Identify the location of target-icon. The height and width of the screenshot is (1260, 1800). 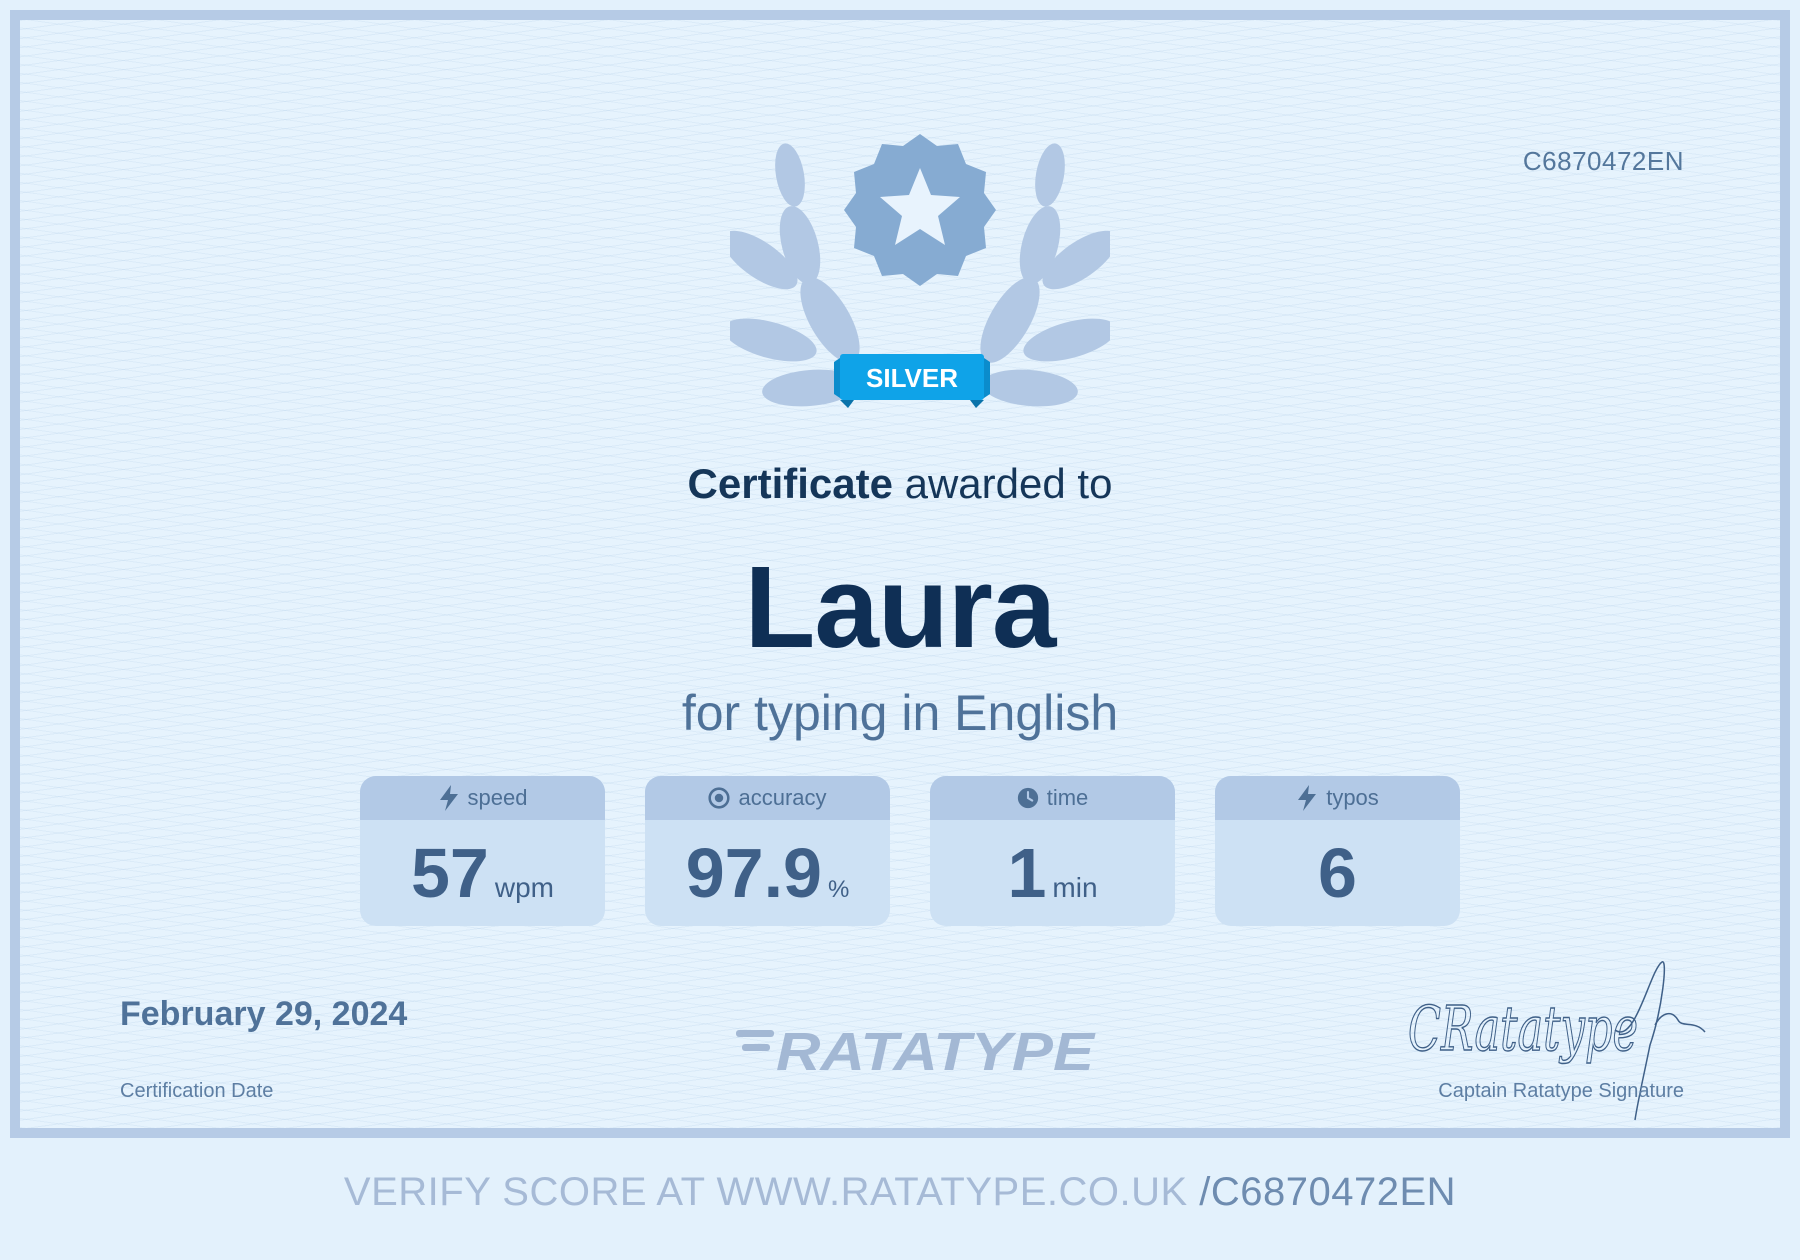
(719, 798).